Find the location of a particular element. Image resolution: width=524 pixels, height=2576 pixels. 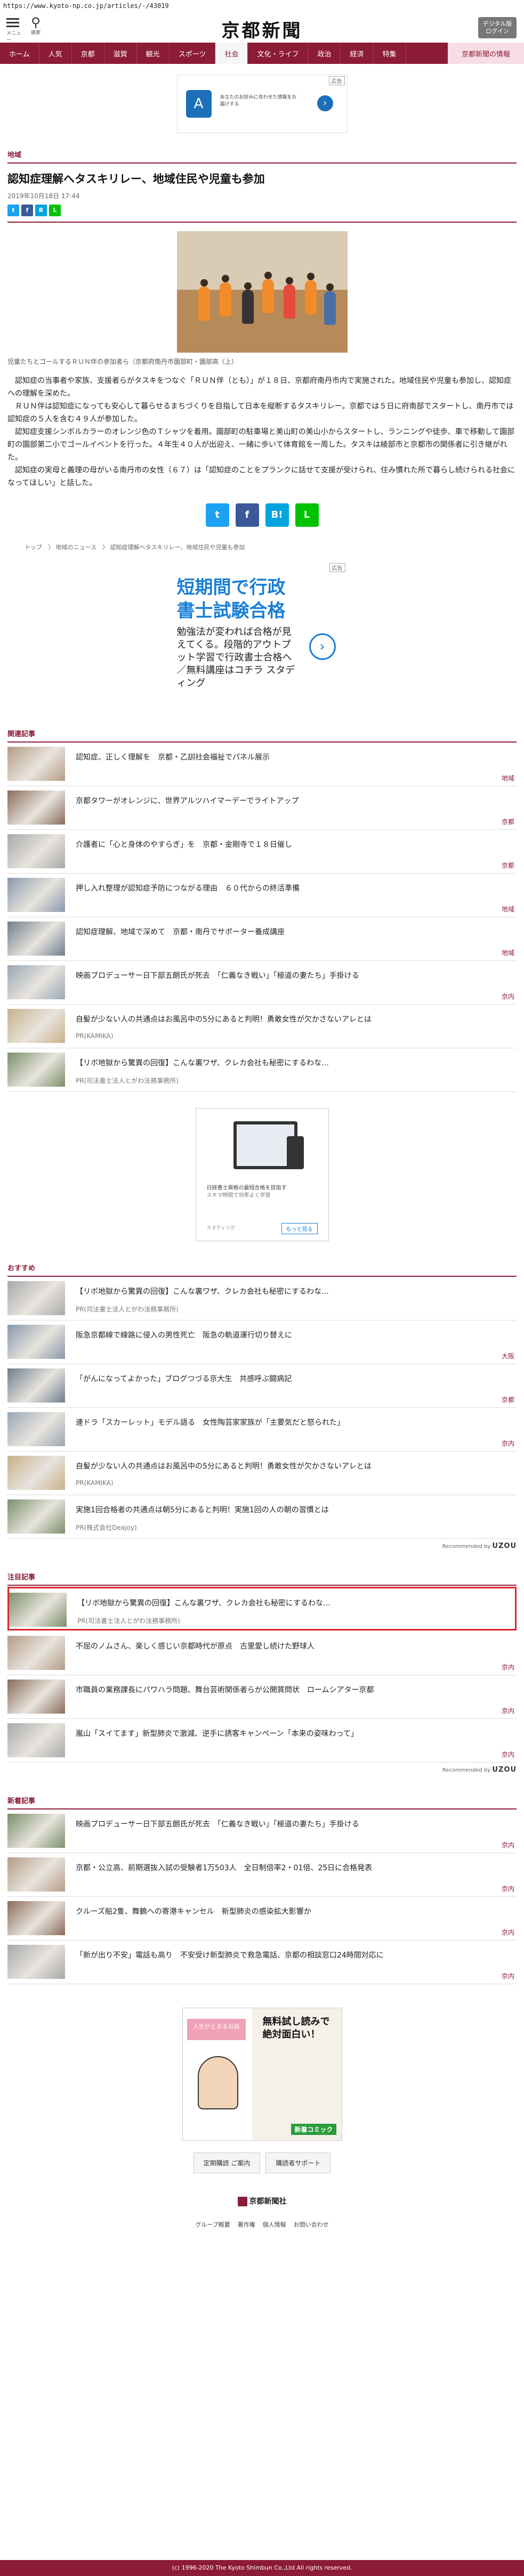

subscription-button: 定期購読 ご案内 is located at coordinates (227, 2163).